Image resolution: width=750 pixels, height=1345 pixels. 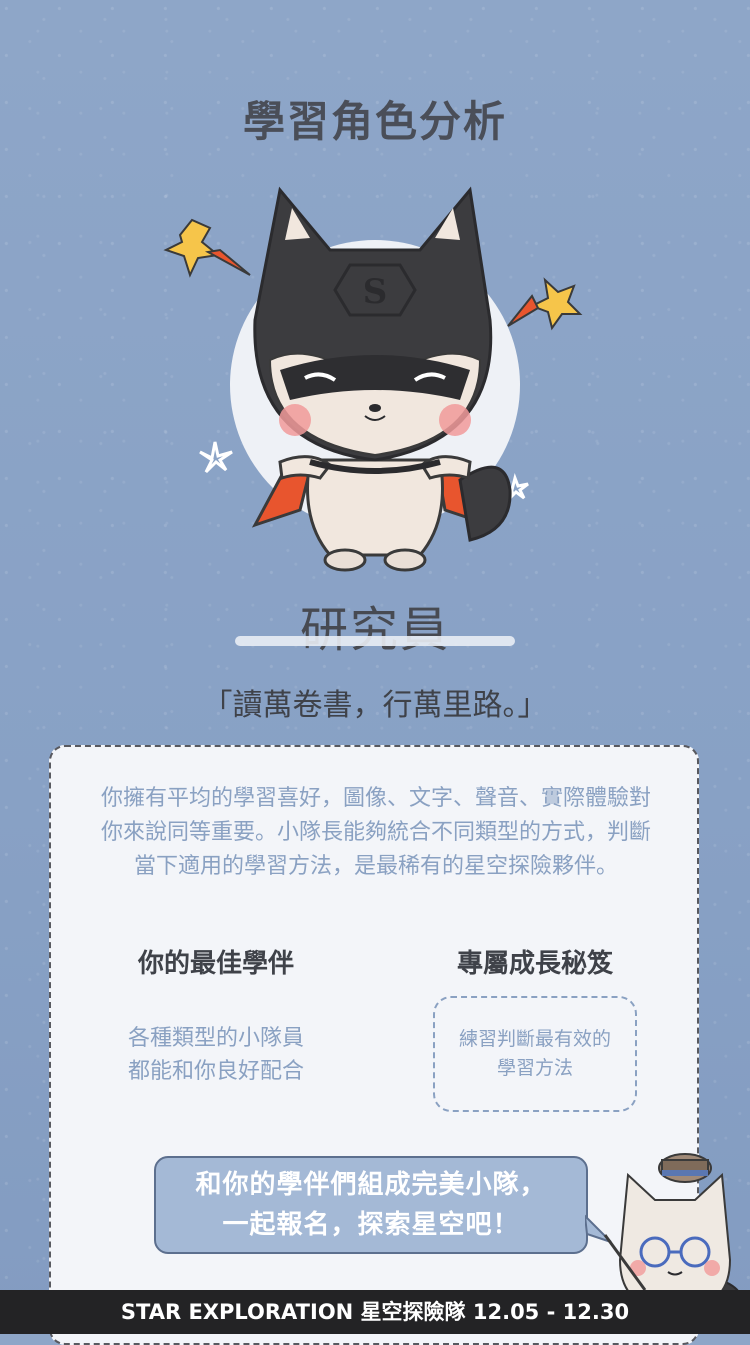 I want to click on best-partner-text: 各種類型的小隊員 都能和你良好配合, so click(x=216, y=1055).